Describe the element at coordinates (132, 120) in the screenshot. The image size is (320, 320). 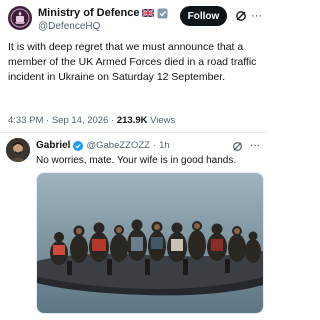
I see `views-count: 213.9K` at that location.